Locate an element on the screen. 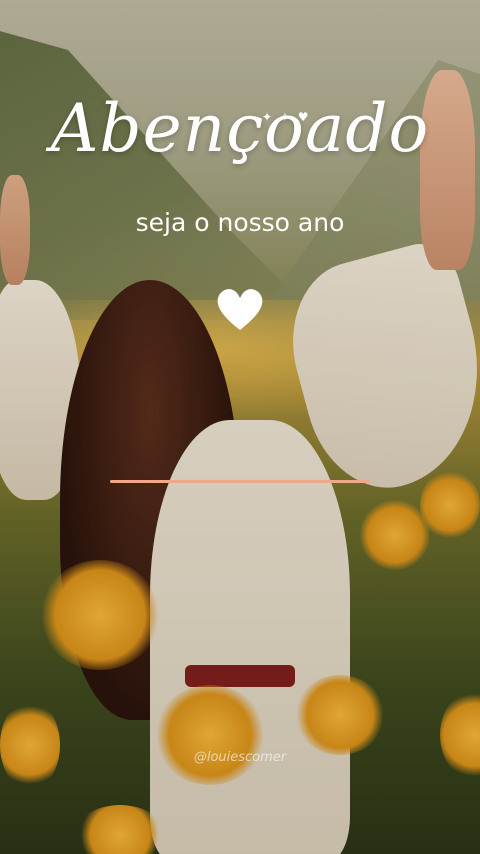  subtitle-text: seja o nosso ano is located at coordinates (240, 222).